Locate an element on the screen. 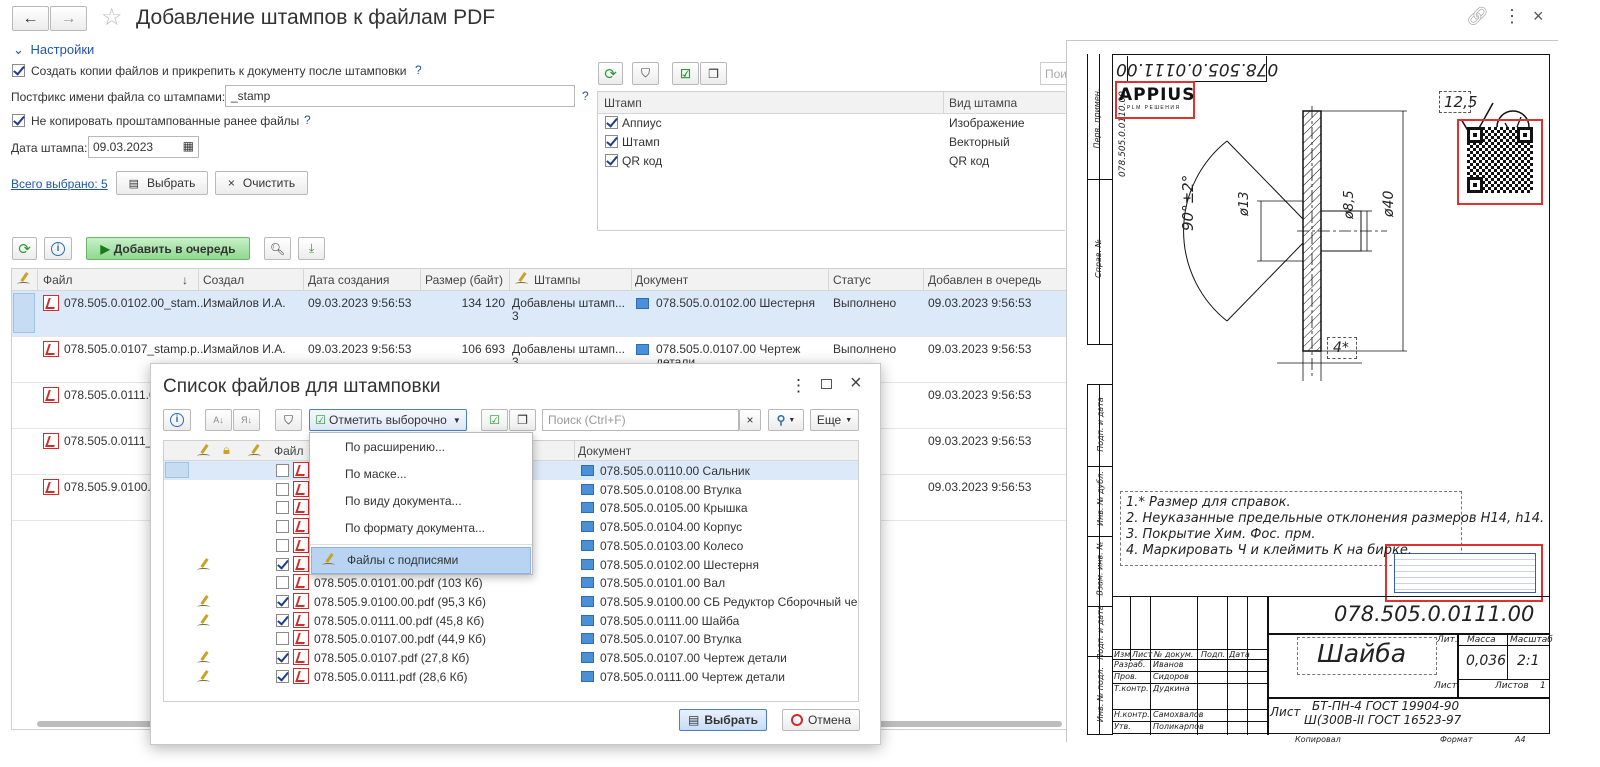 The width and height of the screenshot is (1600, 767). arrow-right-icon: → is located at coordinates (68, 18).